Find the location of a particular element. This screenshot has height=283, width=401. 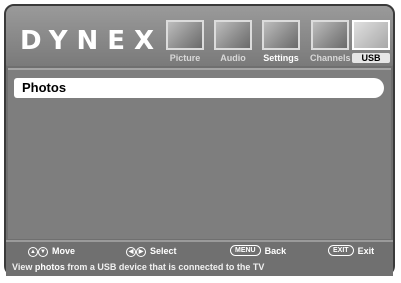

hint-label: Move is located at coordinates (64, 251).